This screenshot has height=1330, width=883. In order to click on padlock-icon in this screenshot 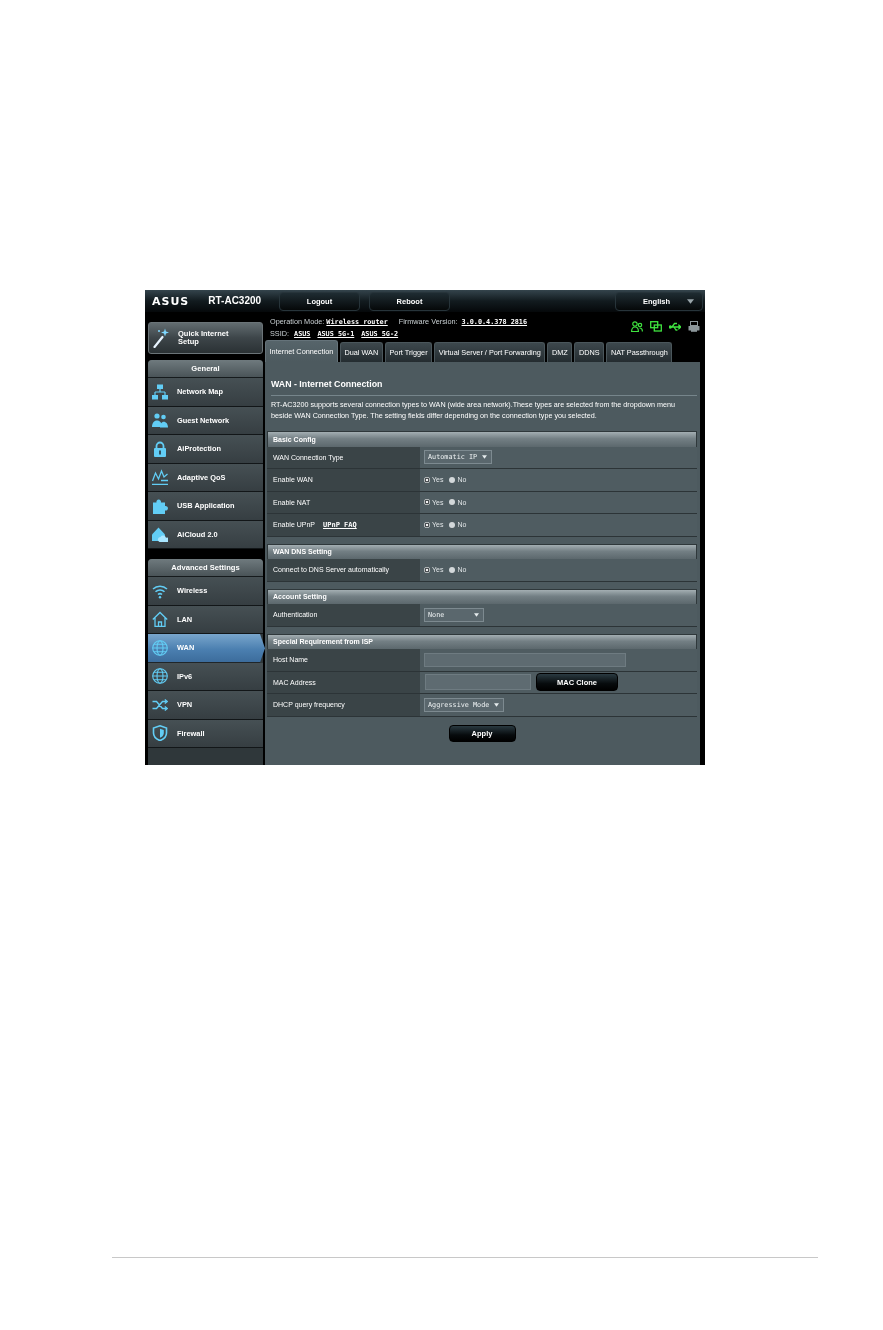, I will do `click(160, 448)`.